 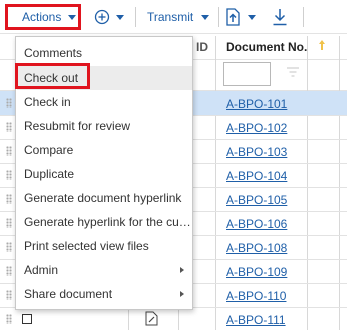 I want to click on document-number-link: A-BPO-105, so click(x=256, y=200).